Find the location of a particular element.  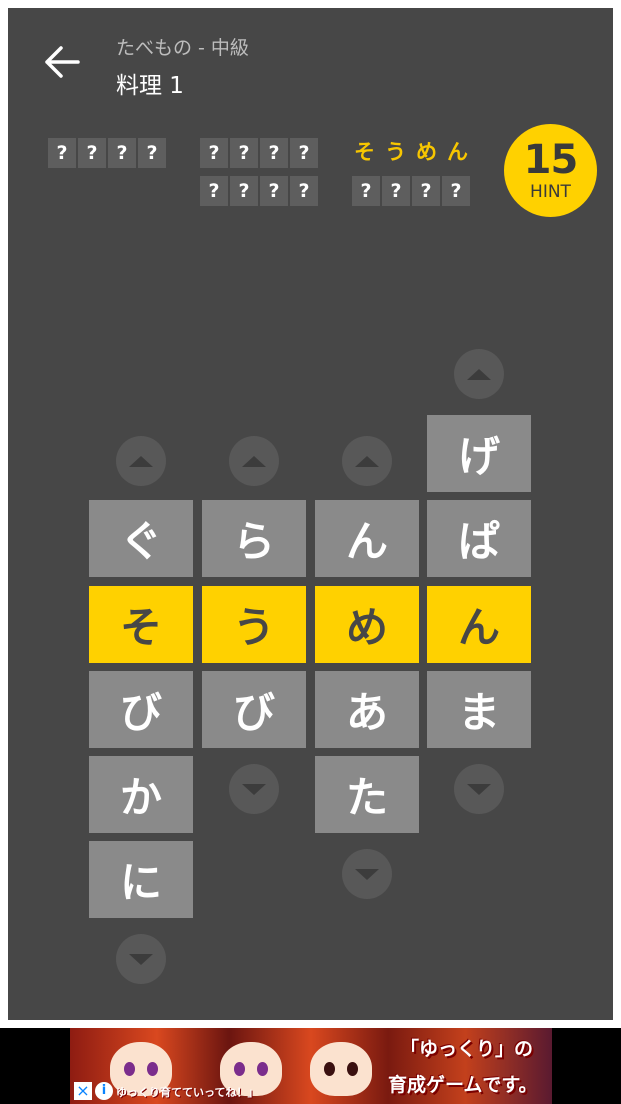

column-2-up-button is located at coordinates (254, 461).